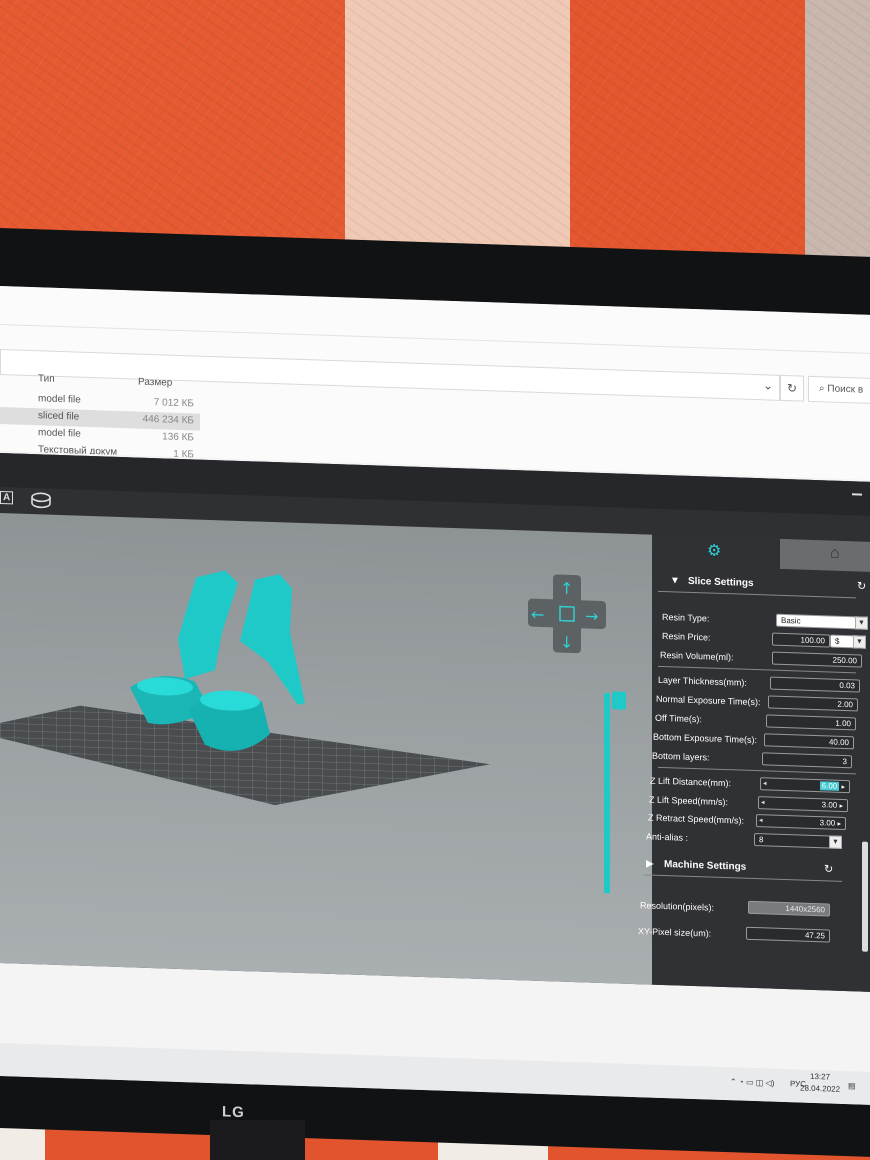  What do you see at coordinates (691, 782) in the screenshot?
I see `z-lift-distance-label: Z Lift Distance(mm):` at bounding box center [691, 782].